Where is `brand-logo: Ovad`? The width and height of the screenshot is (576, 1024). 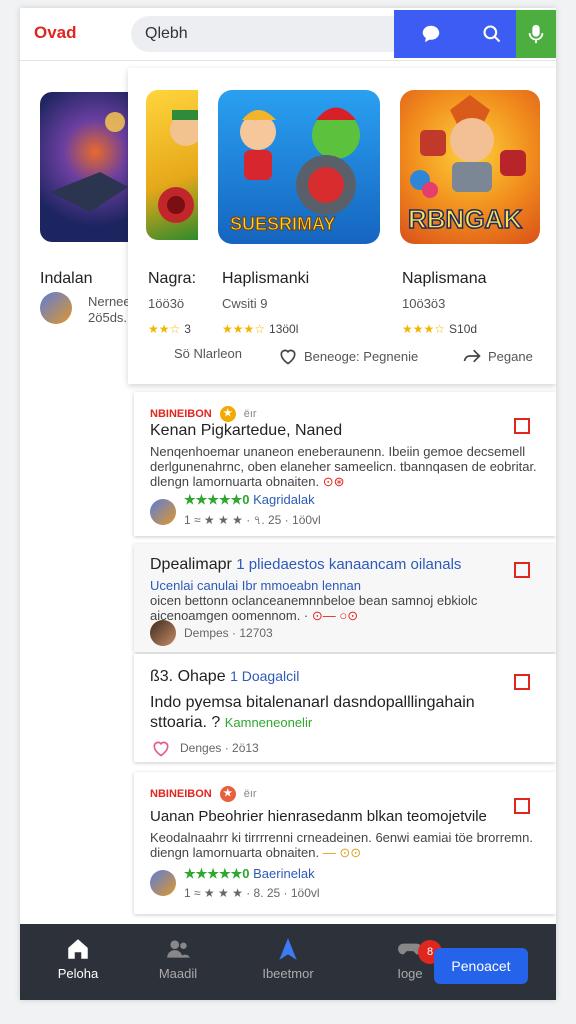 brand-logo: Ovad is located at coordinates (55, 33).